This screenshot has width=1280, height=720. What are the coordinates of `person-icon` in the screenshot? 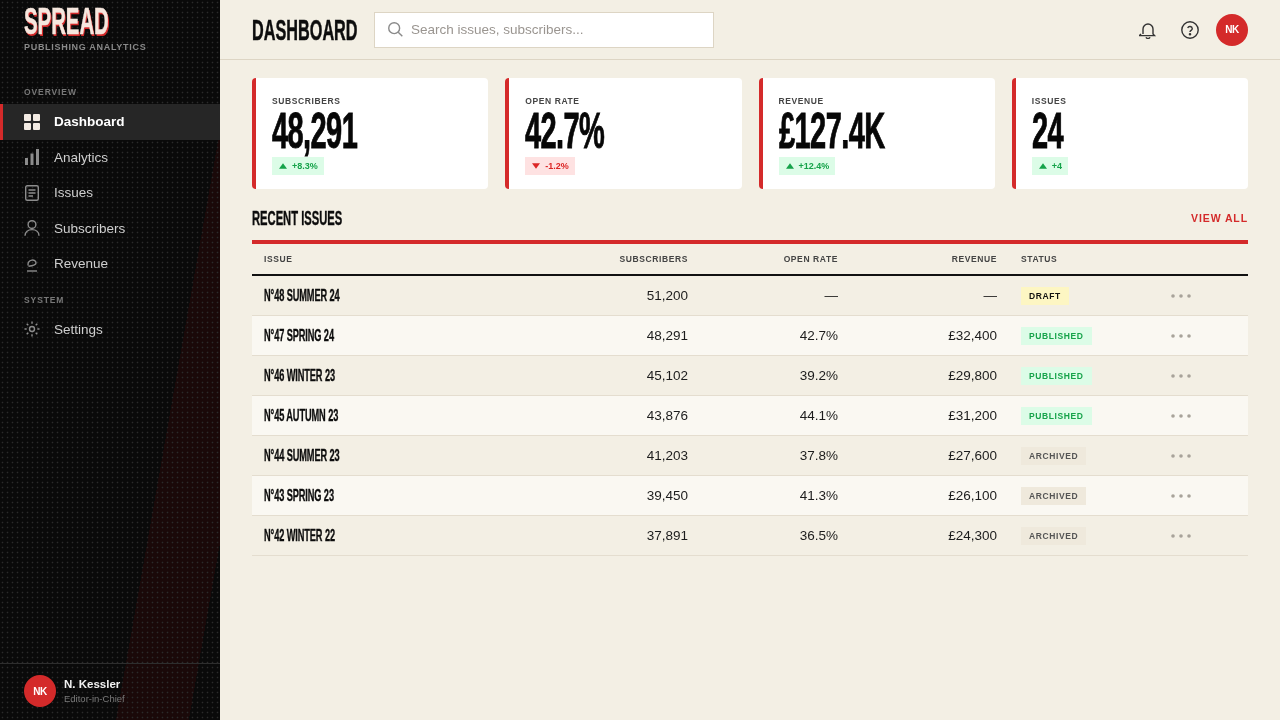 It's located at (32, 228).